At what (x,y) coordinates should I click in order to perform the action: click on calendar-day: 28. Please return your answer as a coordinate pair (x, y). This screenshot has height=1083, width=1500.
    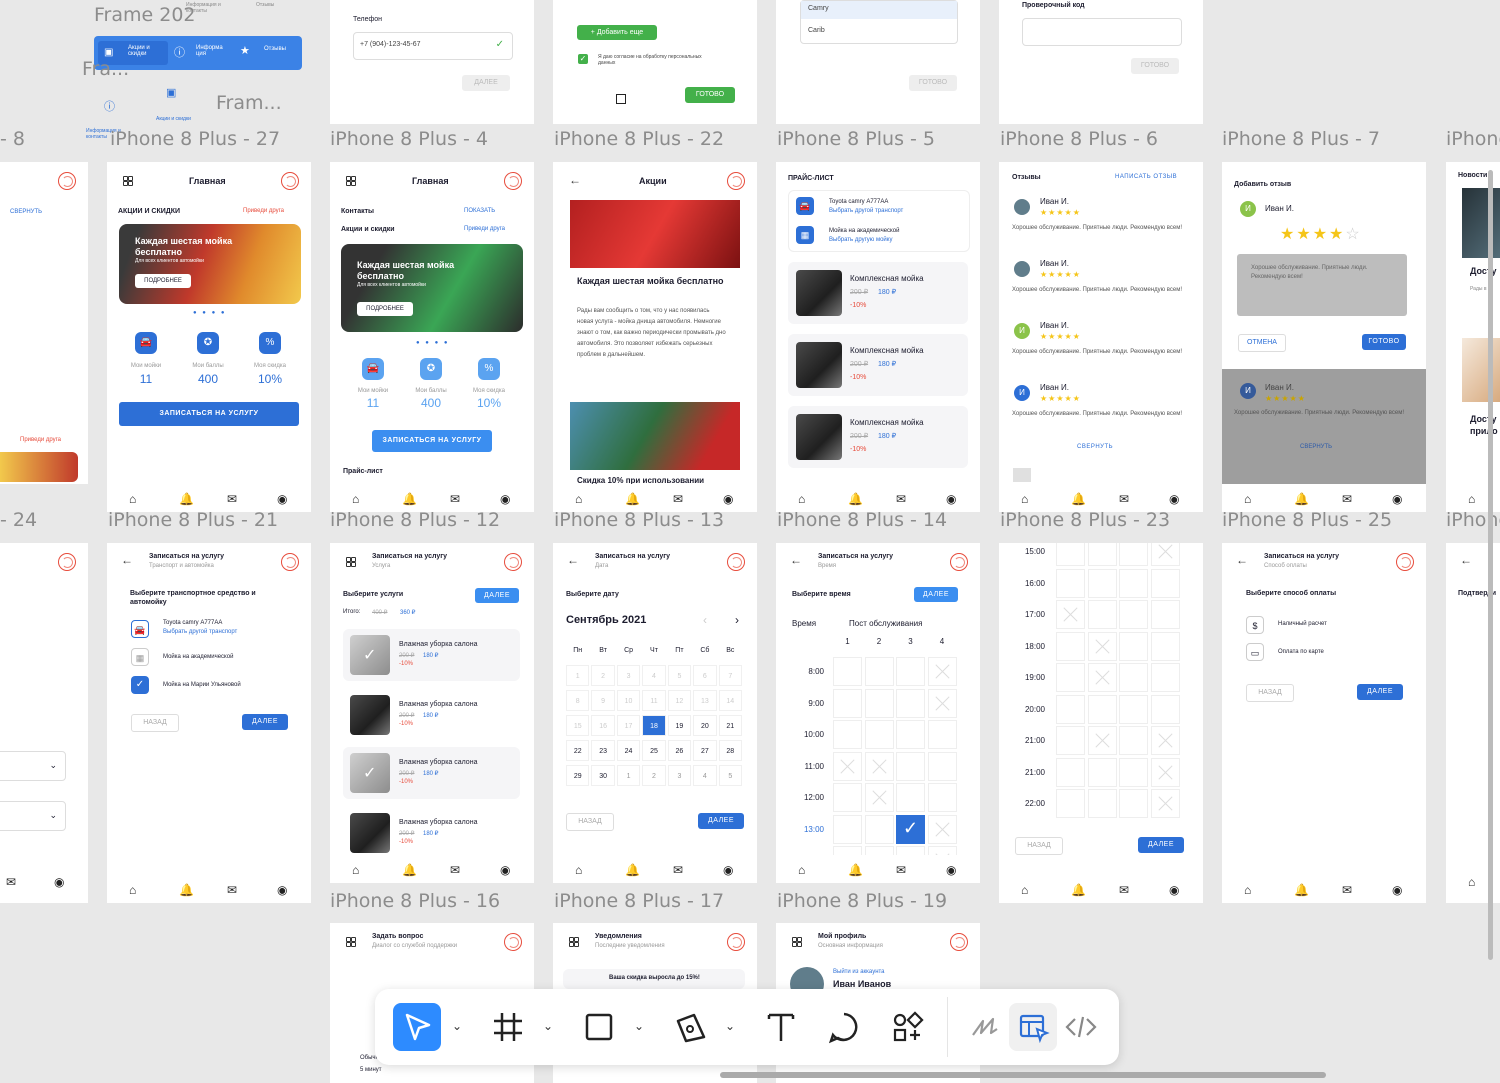
    Looking at the image, I should click on (730, 750).